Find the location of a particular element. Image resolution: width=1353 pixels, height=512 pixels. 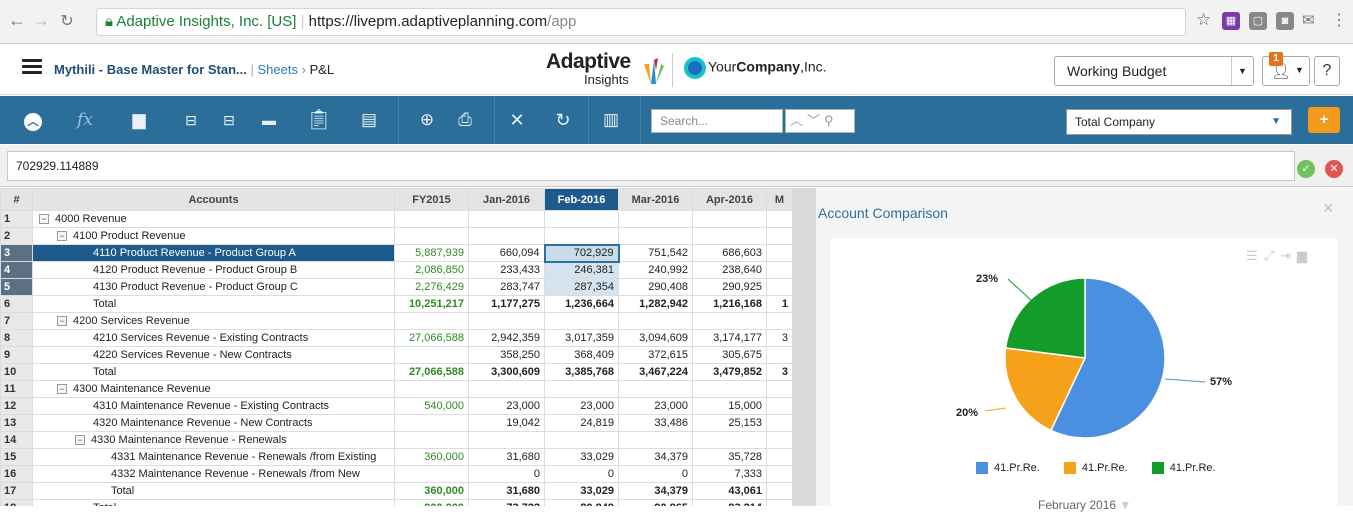

value-cell: 660,094 is located at coordinates (506, 253).